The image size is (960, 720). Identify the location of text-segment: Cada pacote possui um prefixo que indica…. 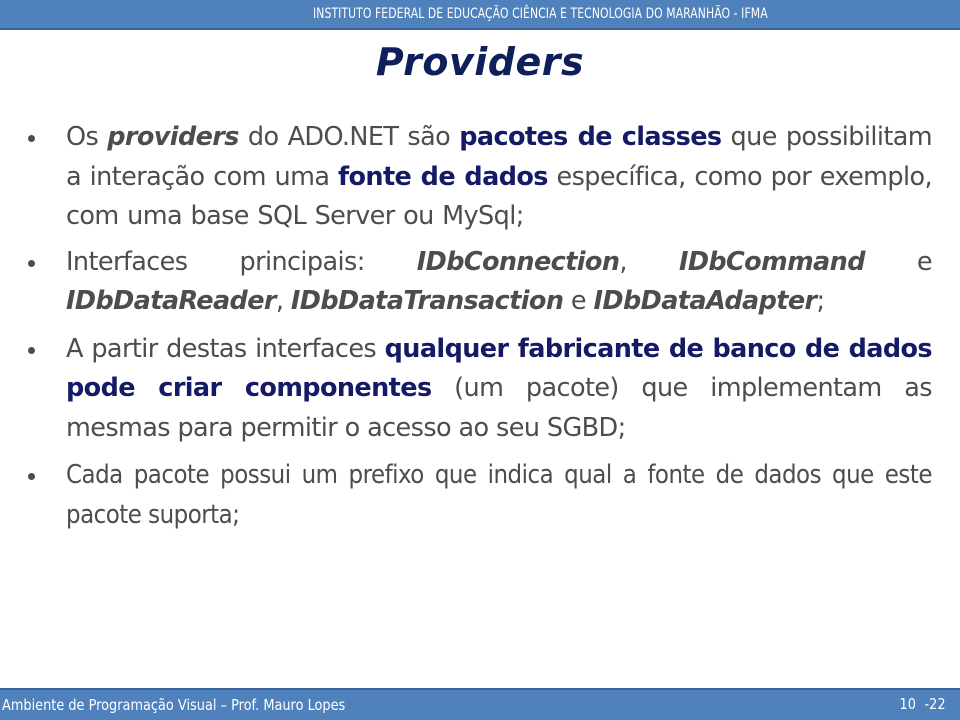
(499, 495).